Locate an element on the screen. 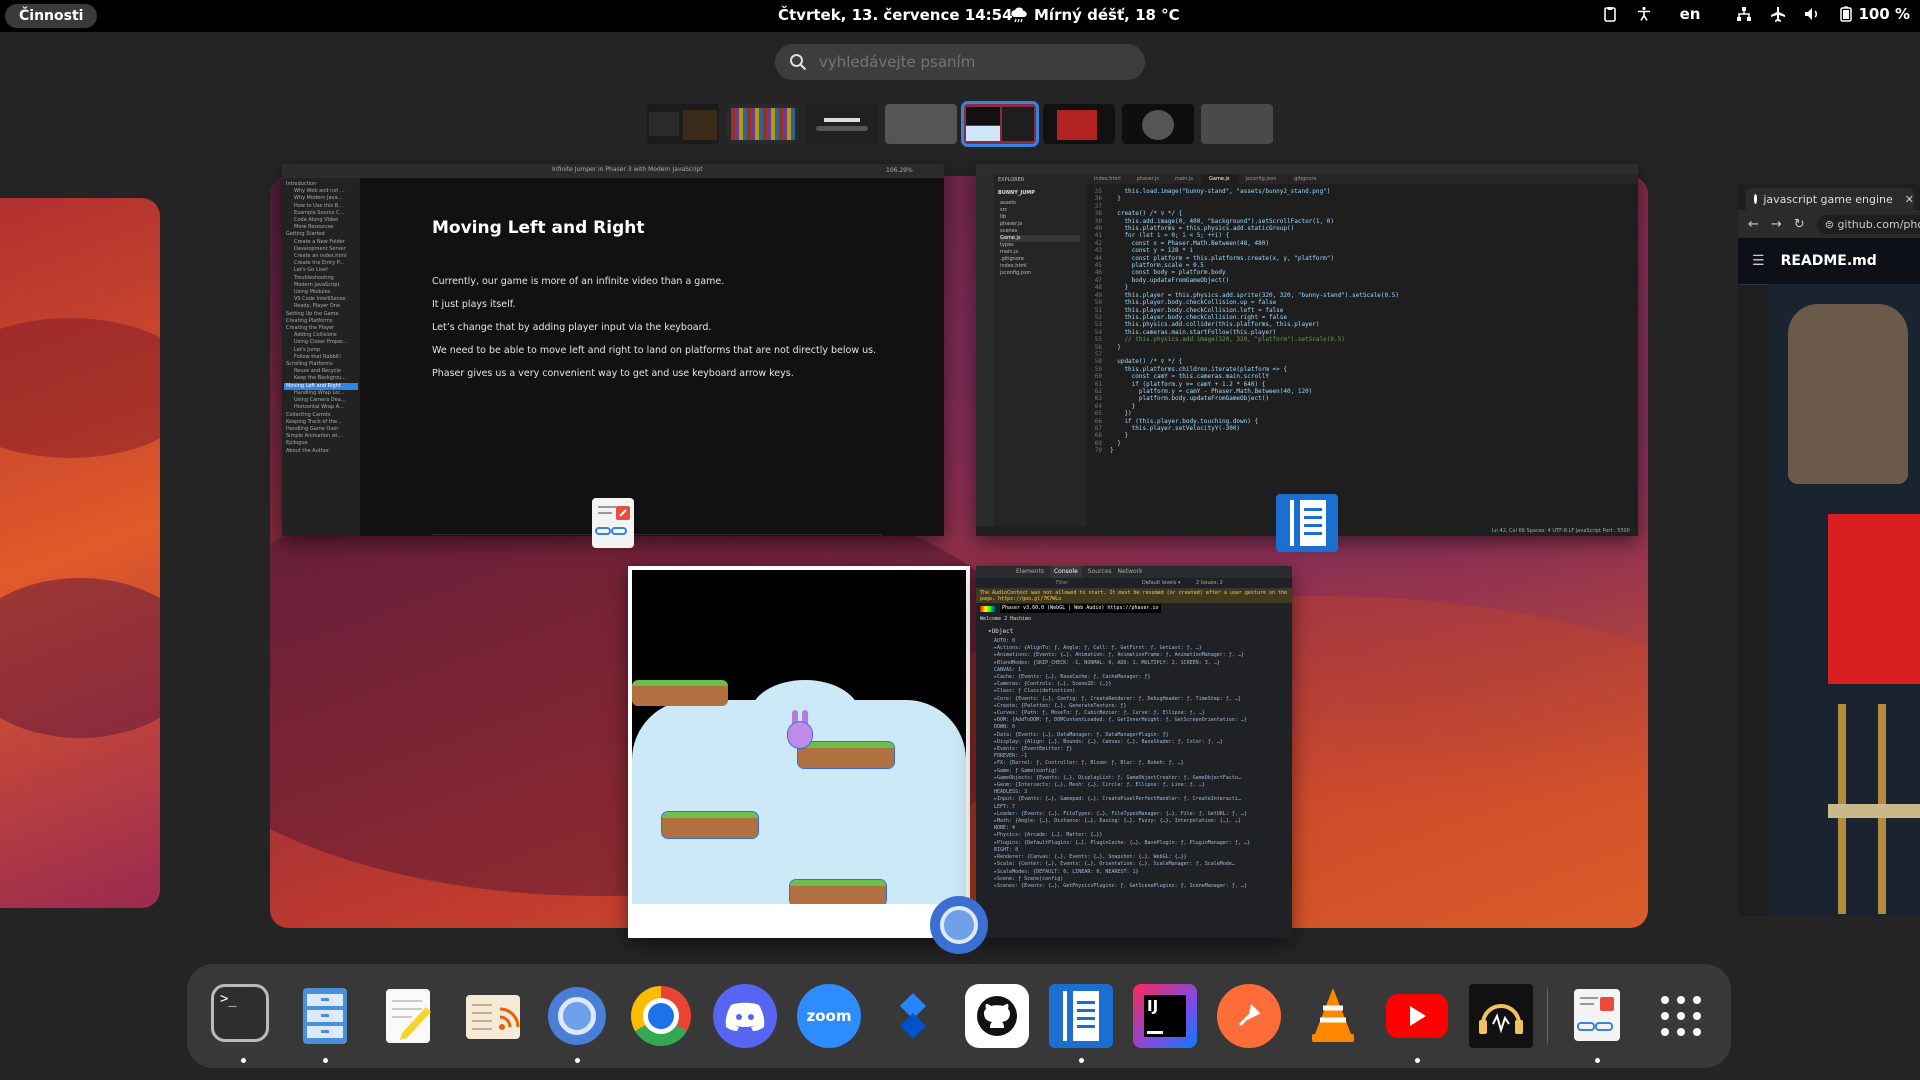 The image size is (1920, 1080). browser-tab: javascript game engine ✕ is located at coordinates (1830, 199).